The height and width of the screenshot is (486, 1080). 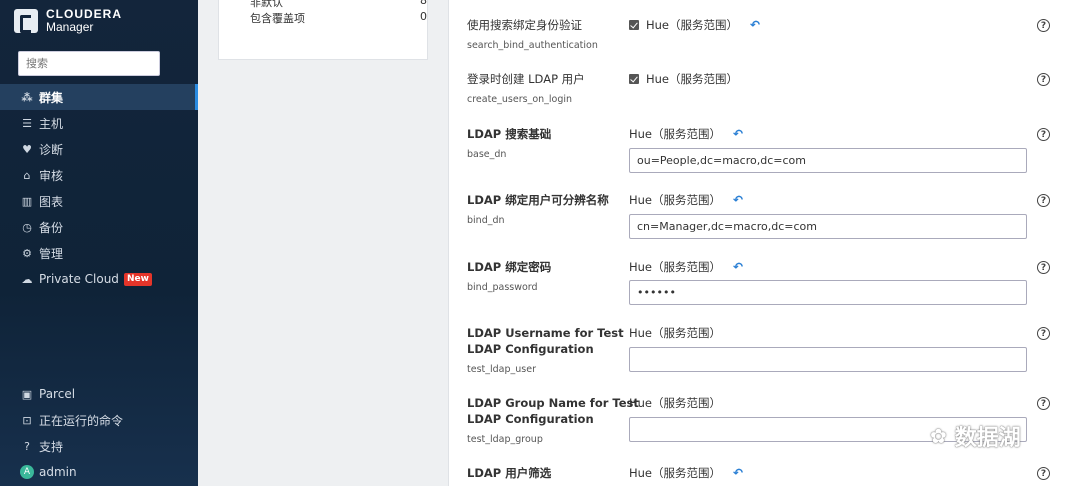 What do you see at coordinates (545, 333) in the screenshot?
I see `config-label-line1: LDAP Username for Test` at bounding box center [545, 333].